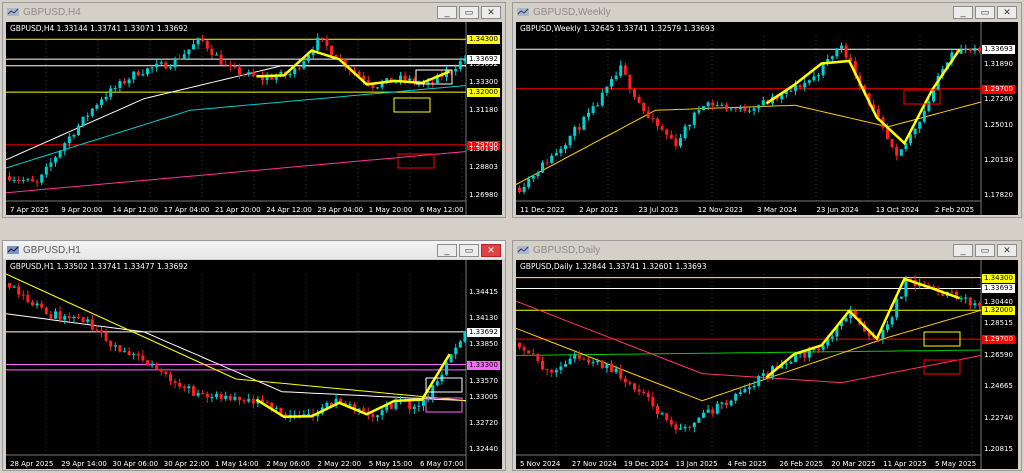  Describe the element at coordinates (594, 464) in the screenshot. I see `time-axis-label: 27 Nov 2024` at that location.